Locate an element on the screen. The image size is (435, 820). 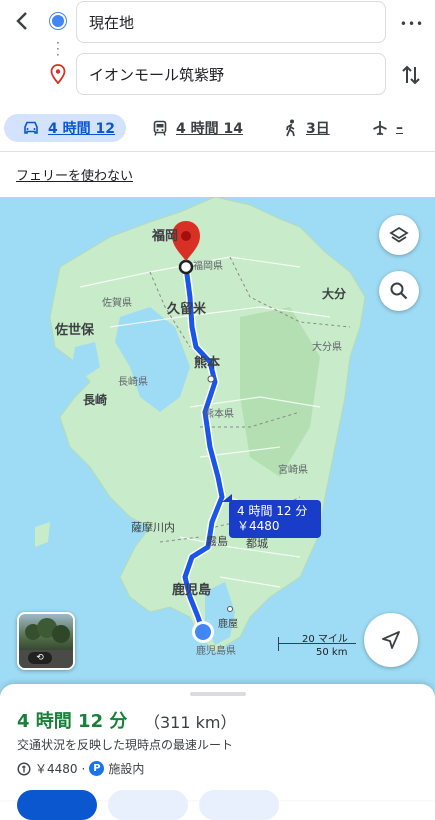
callout-time: 4 時間 12 分 is located at coordinates (272, 511).